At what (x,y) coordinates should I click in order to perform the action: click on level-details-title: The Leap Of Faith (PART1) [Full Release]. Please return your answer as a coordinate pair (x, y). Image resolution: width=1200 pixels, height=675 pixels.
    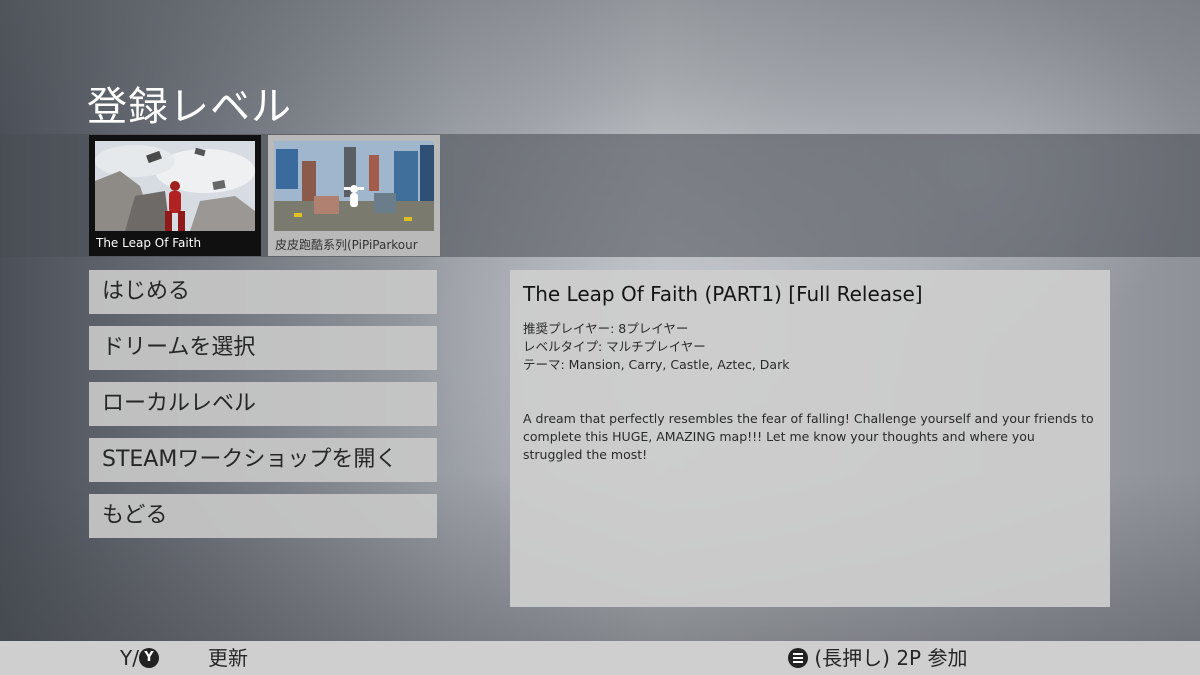
    Looking at the image, I should click on (723, 294).